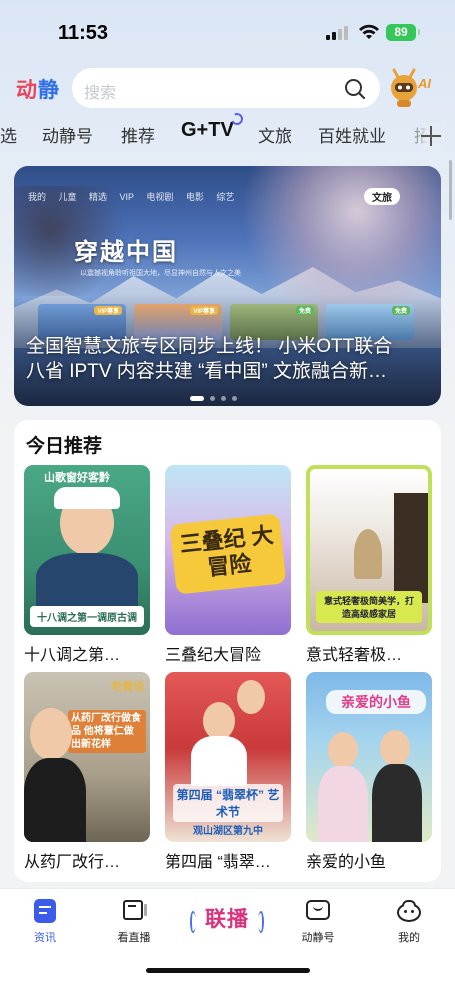 The height and width of the screenshot is (986, 455). I want to click on nav-live: 看直播, so click(134, 921).